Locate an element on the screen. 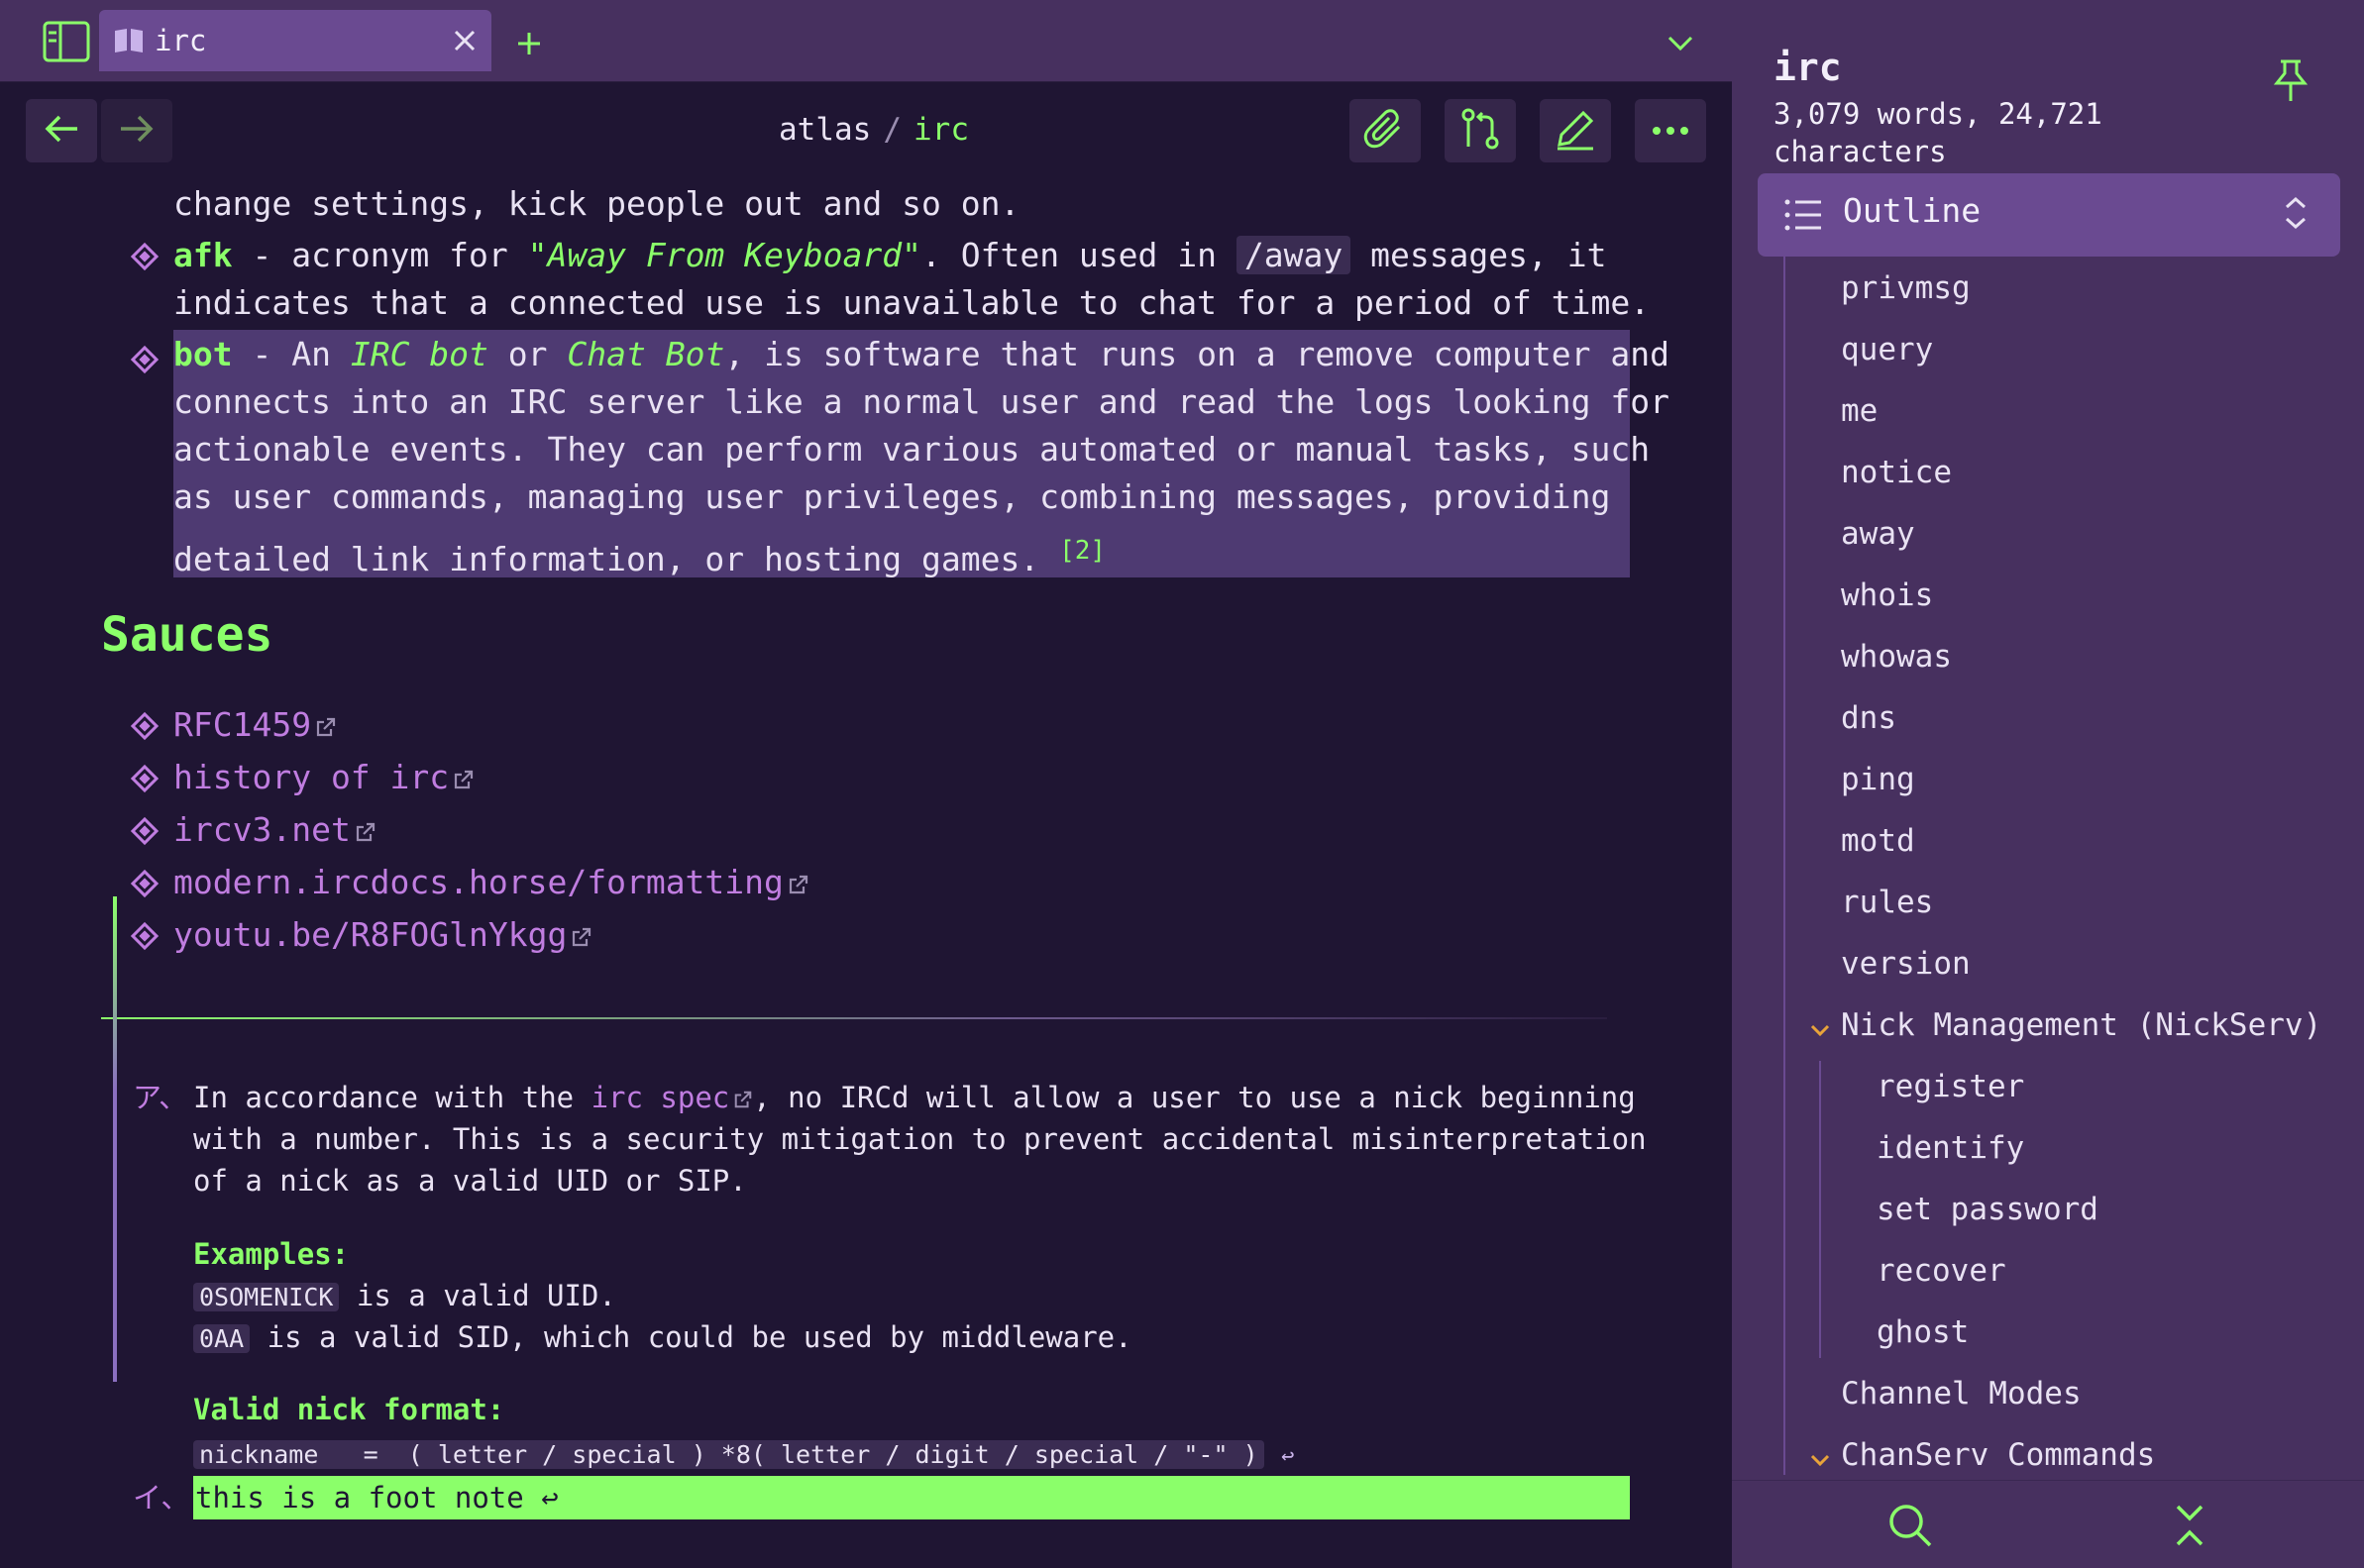 This screenshot has height=1568, width=2364. outline-item-channel-modes: Channel Modes is located at coordinates (1961, 1393).